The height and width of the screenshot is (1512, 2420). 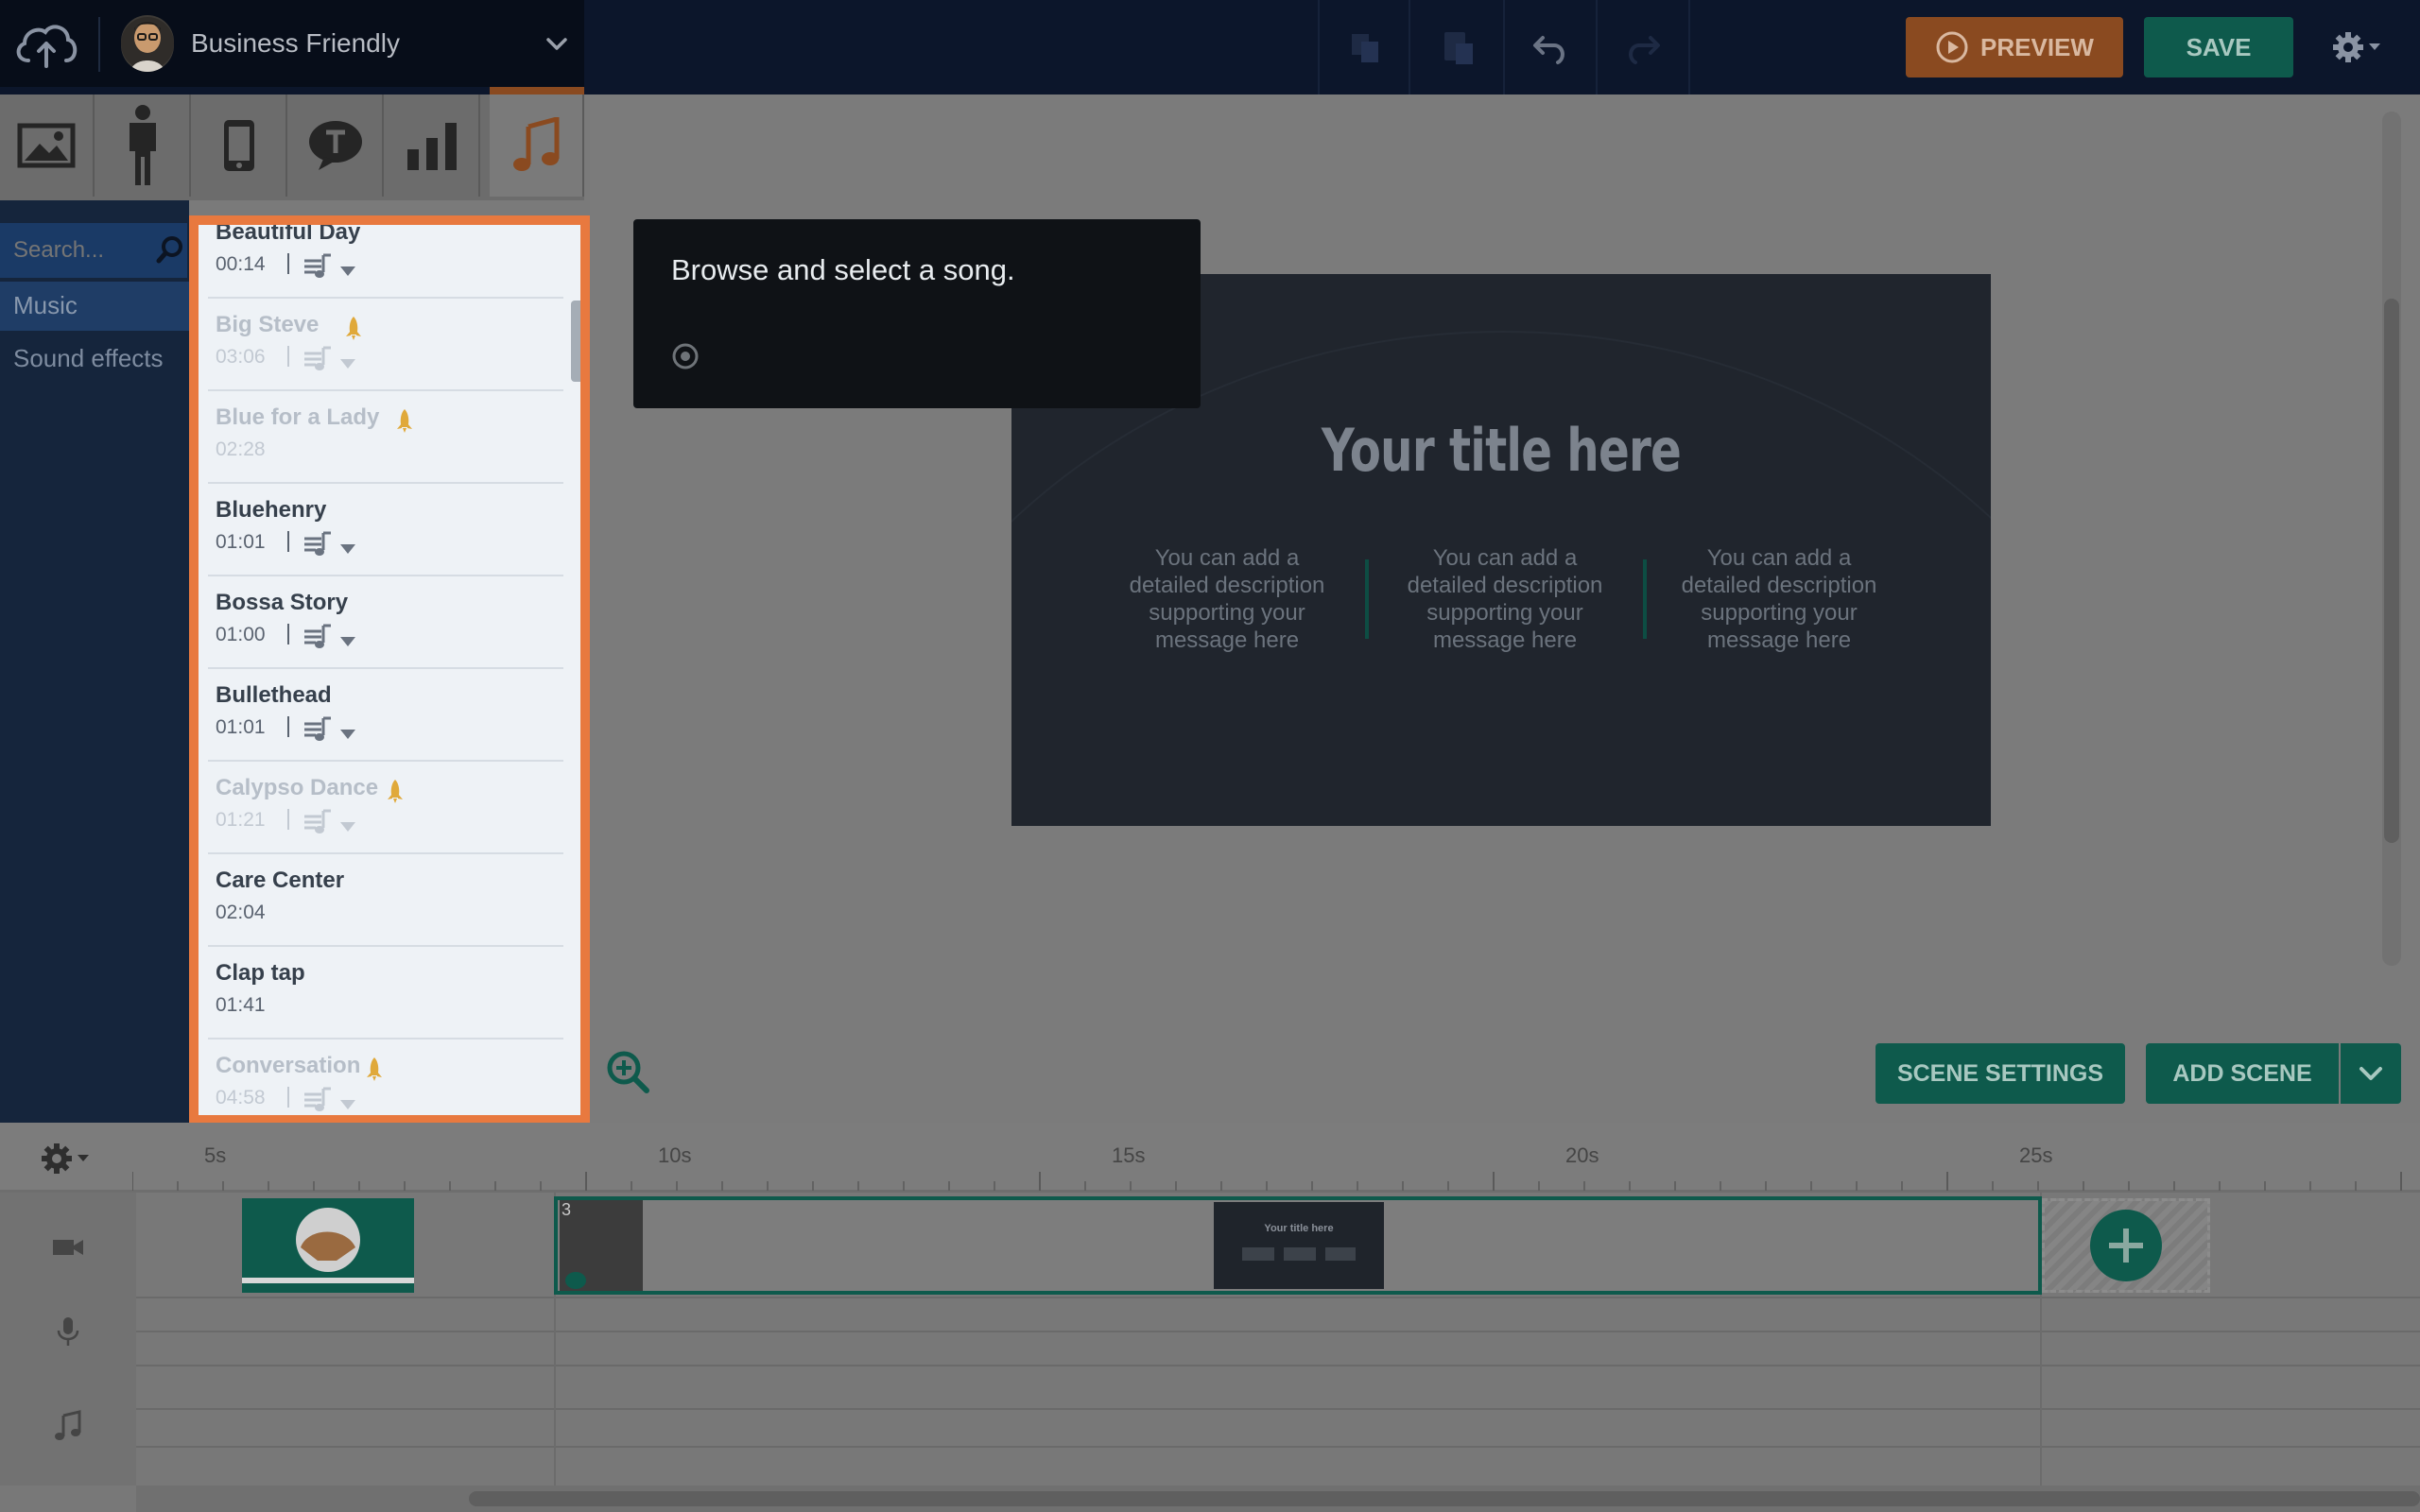 What do you see at coordinates (241, 1005) in the screenshot?
I see `song-duration: 01:41` at bounding box center [241, 1005].